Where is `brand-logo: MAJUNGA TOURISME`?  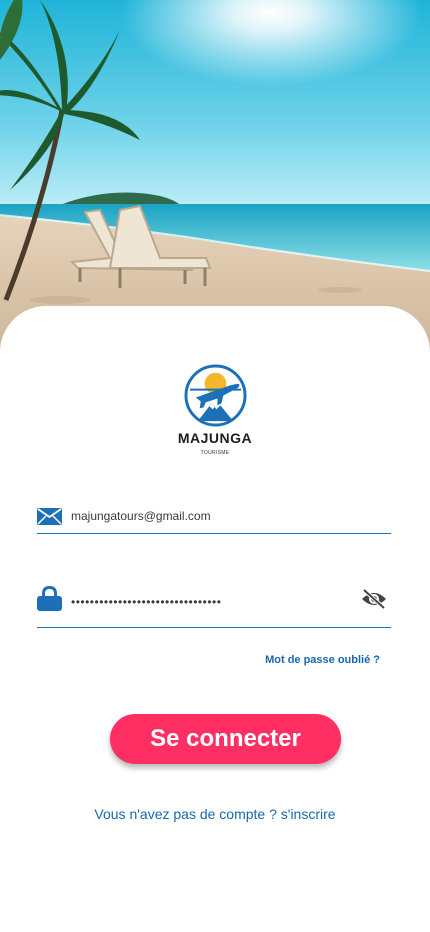 brand-logo: MAJUNGA TOURISME is located at coordinates (215, 411).